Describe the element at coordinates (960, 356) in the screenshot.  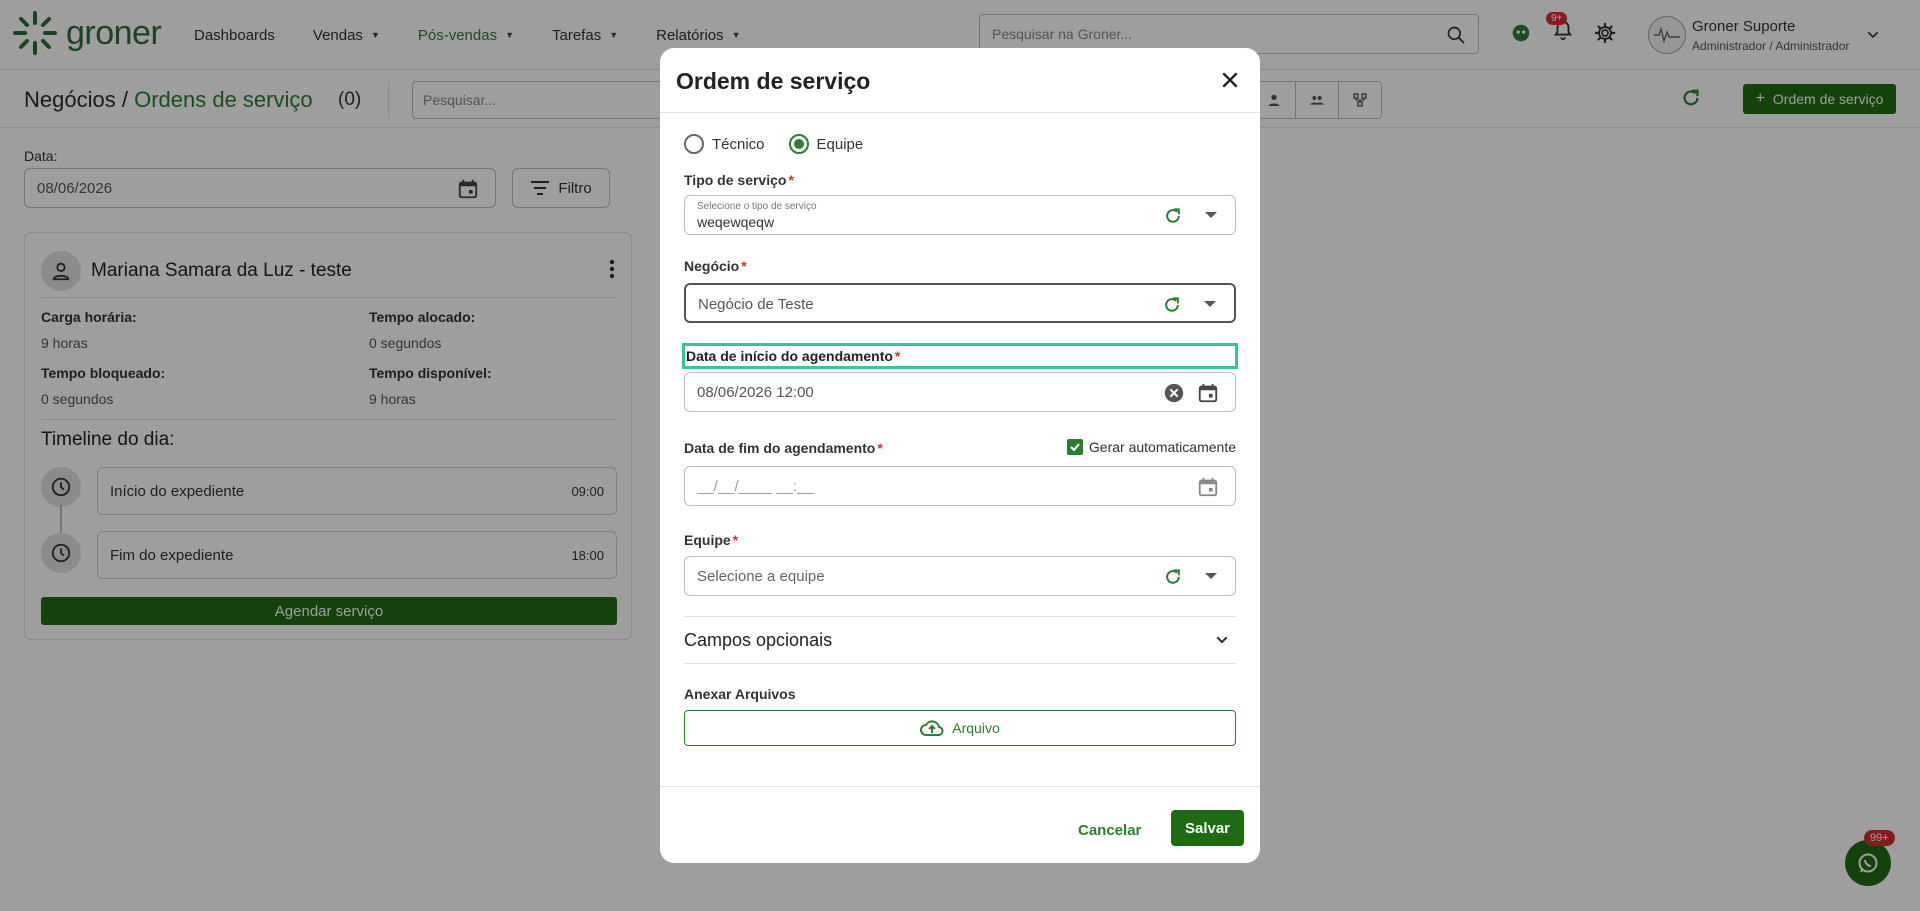
I see `start-date-label: Data de início do agendamento *` at that location.